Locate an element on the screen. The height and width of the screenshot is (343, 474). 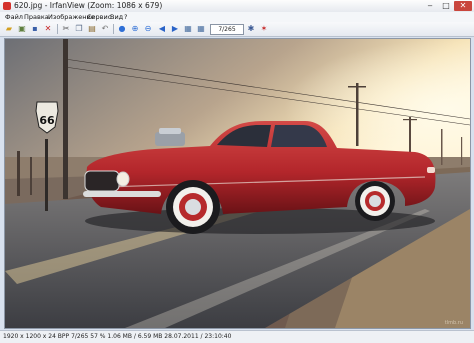
window-title: 620.jpg - IrfanView (Zoom: 1086 x 679) is located at coordinates (88, 5).